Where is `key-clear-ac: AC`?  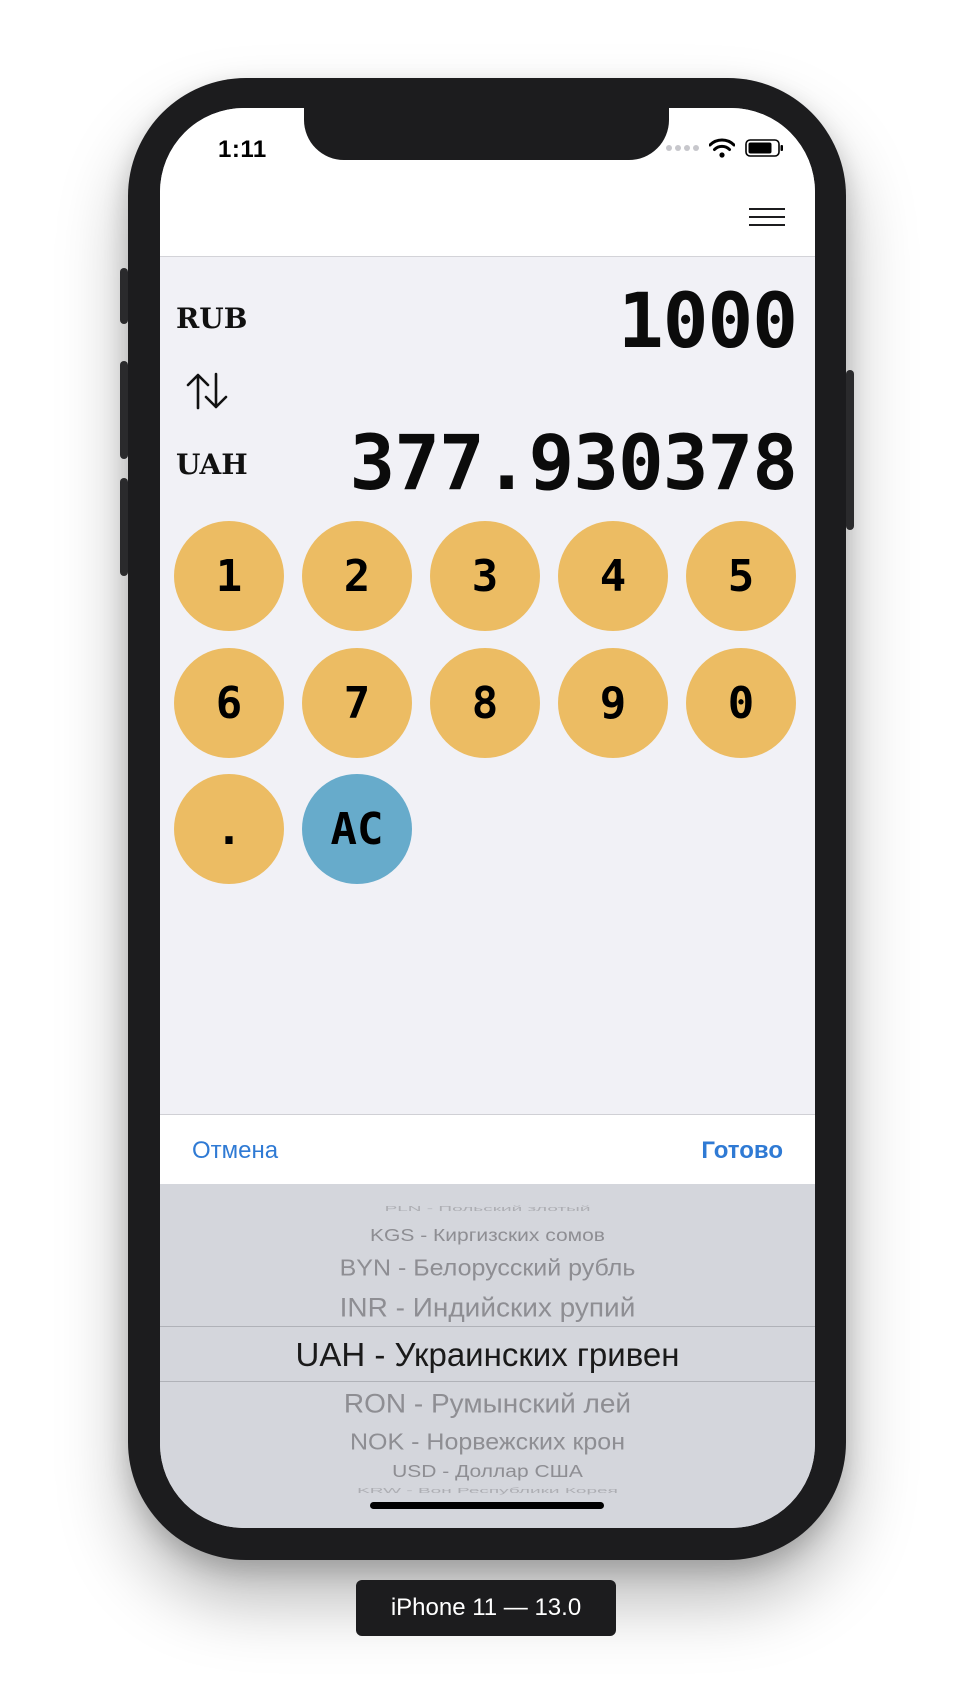
key-clear-ac: AC is located at coordinates (357, 829).